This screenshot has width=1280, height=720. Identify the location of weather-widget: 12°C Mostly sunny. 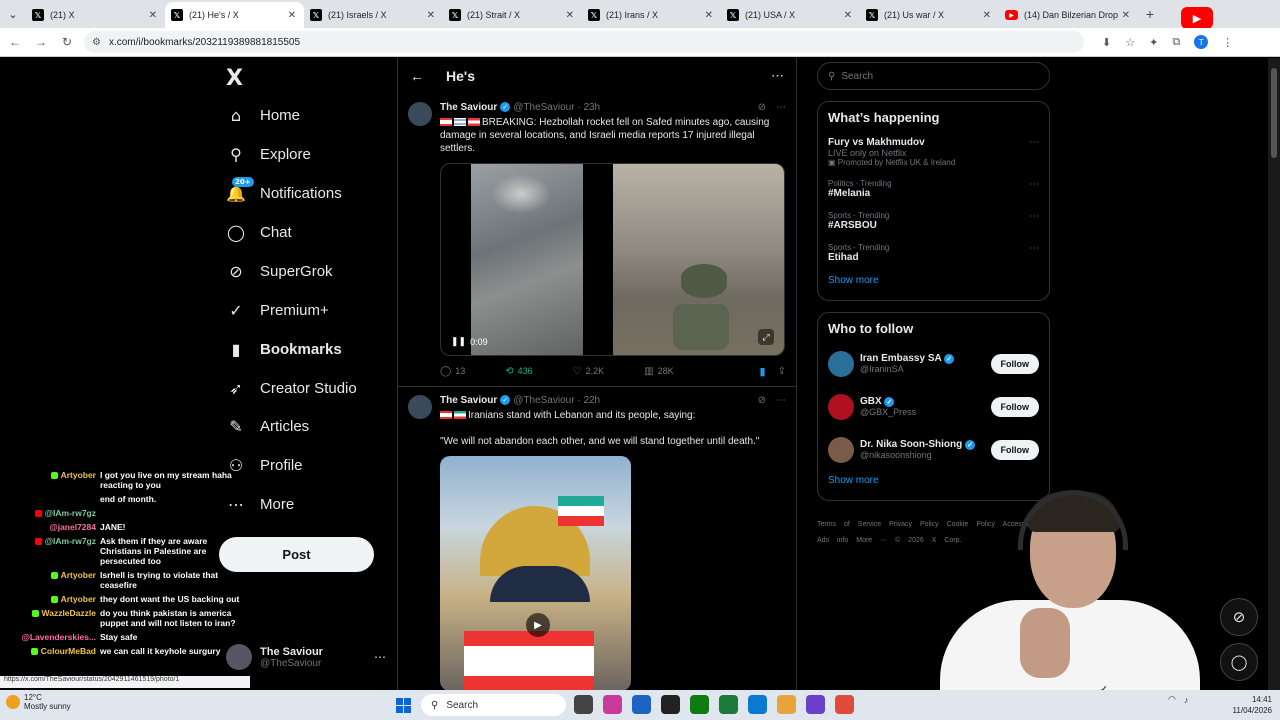
(38, 702).